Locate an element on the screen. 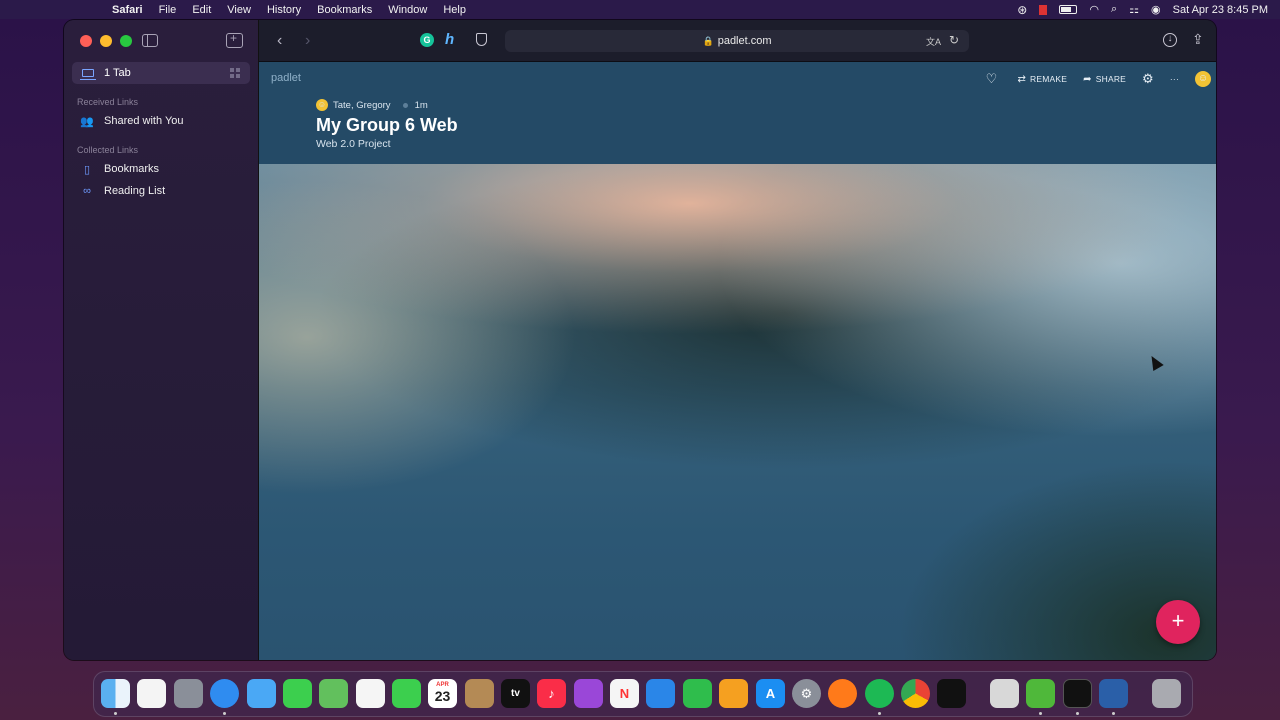 The height and width of the screenshot is (720, 1280). like-button: ♡ is located at coordinates (994, 79).